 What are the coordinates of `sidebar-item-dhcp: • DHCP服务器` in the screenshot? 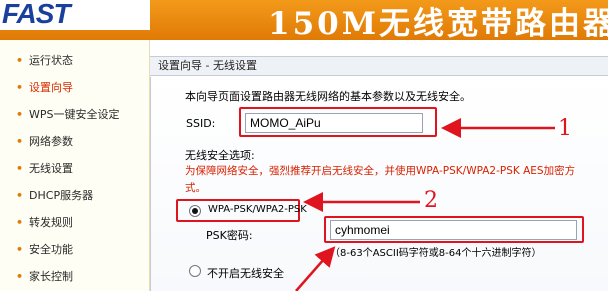 It's located at (54, 196).